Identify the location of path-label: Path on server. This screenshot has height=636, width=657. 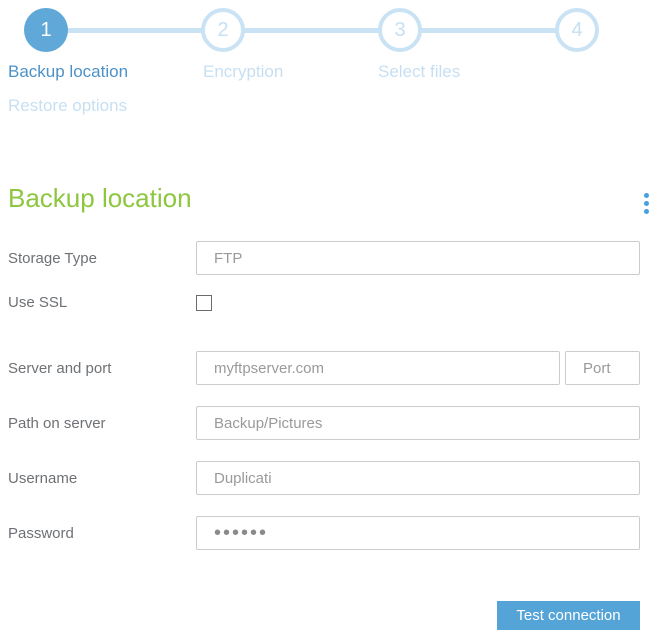
(57, 423).